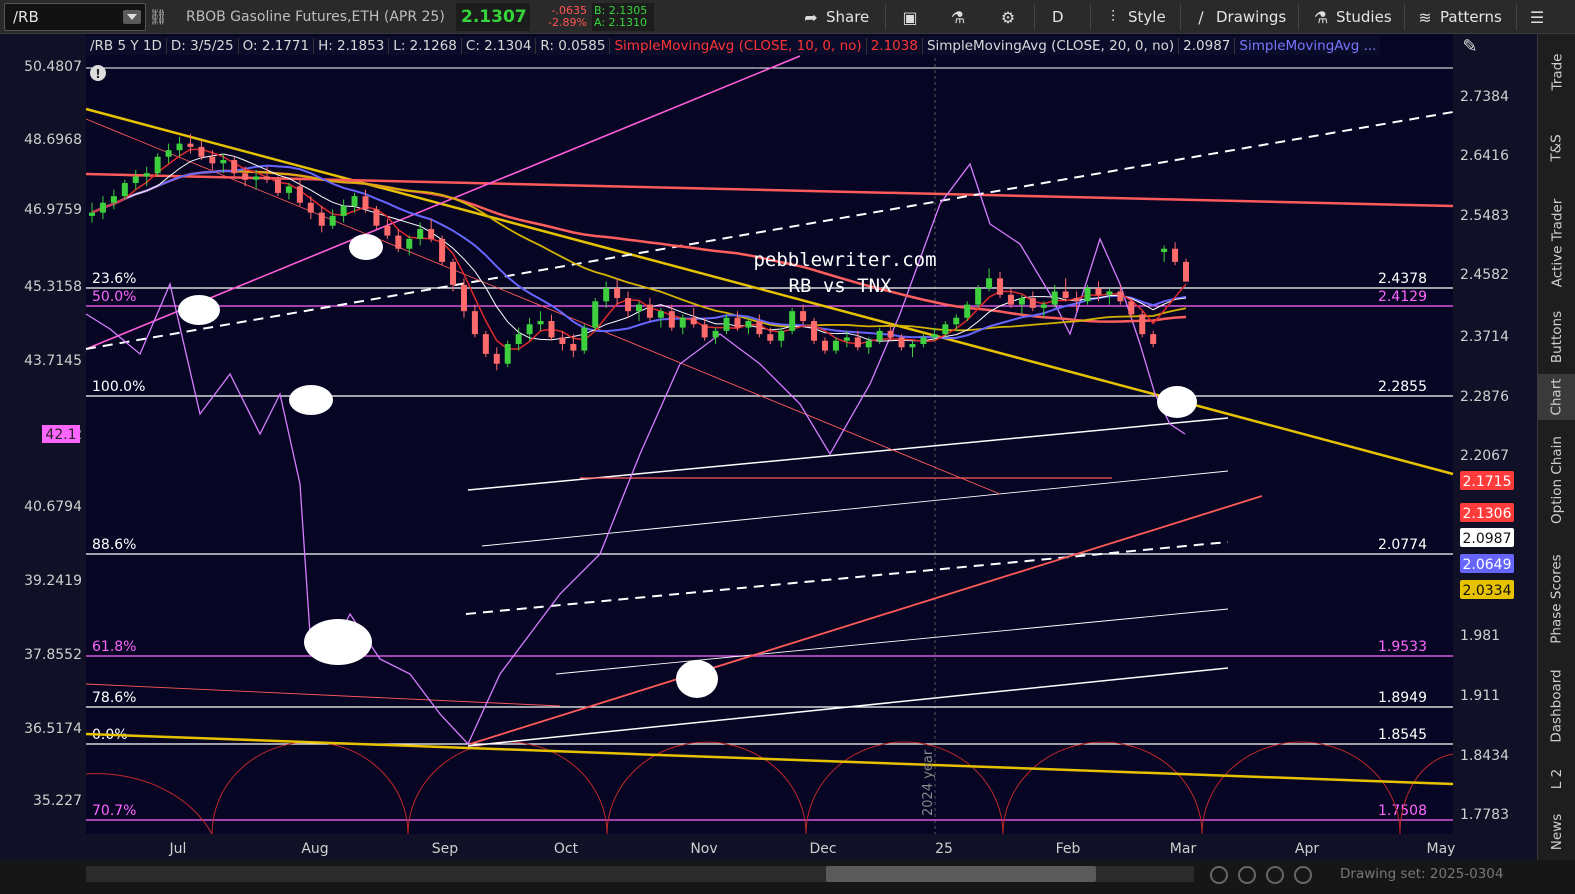 This screenshot has height=894, width=1575. What do you see at coordinates (910, 17) in the screenshot?
I see `image-button: ▣` at bounding box center [910, 17].